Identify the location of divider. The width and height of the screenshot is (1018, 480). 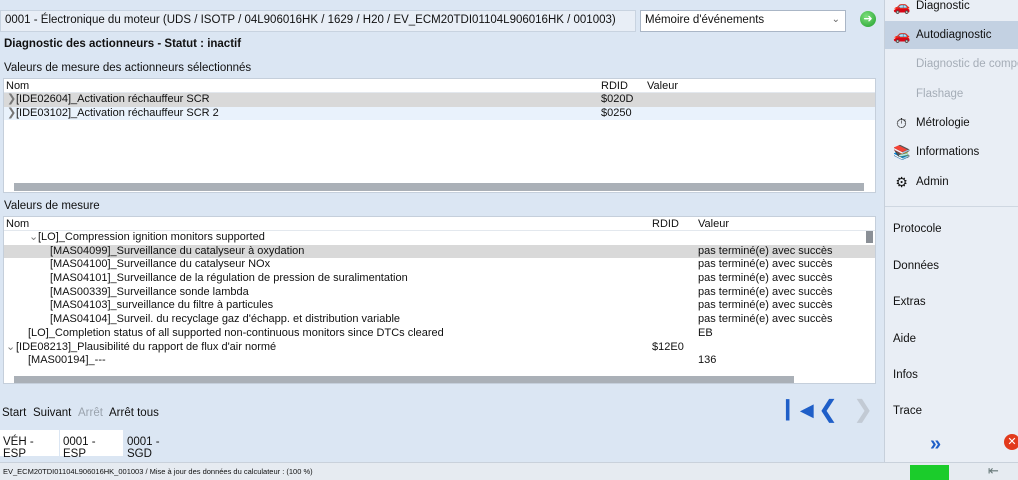
(951, 206).